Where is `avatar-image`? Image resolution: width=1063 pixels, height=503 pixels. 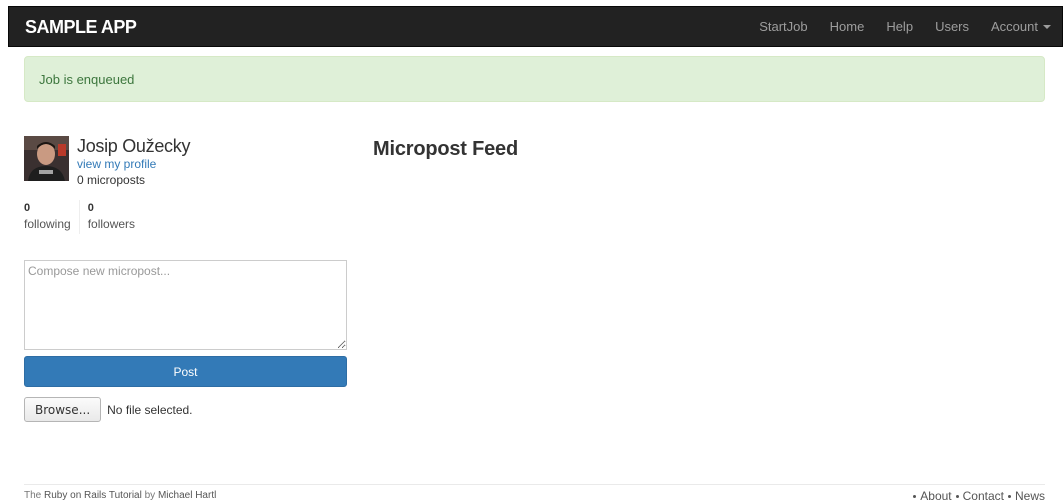
avatar-image is located at coordinates (46, 158).